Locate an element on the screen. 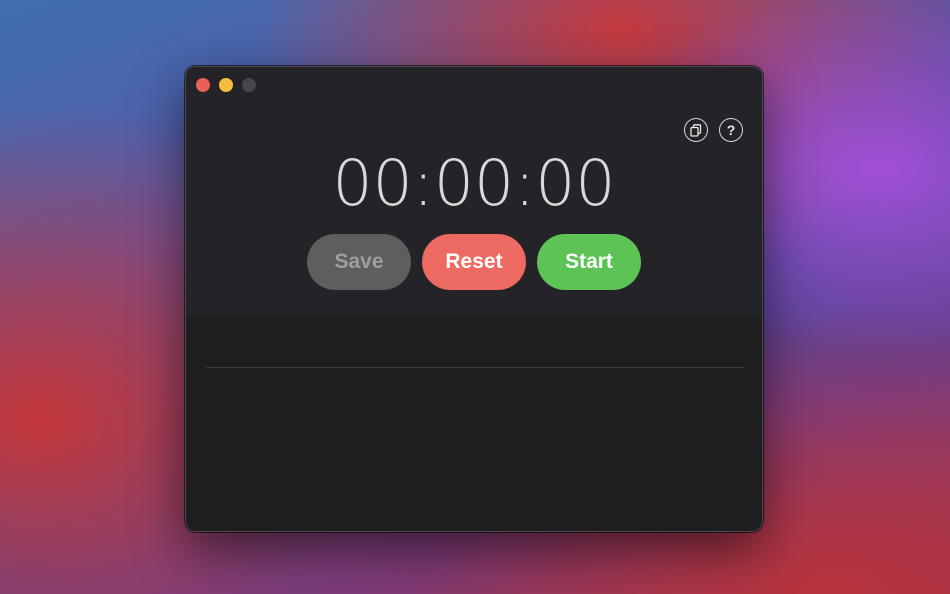  minimize-window-button is located at coordinates (226, 85).